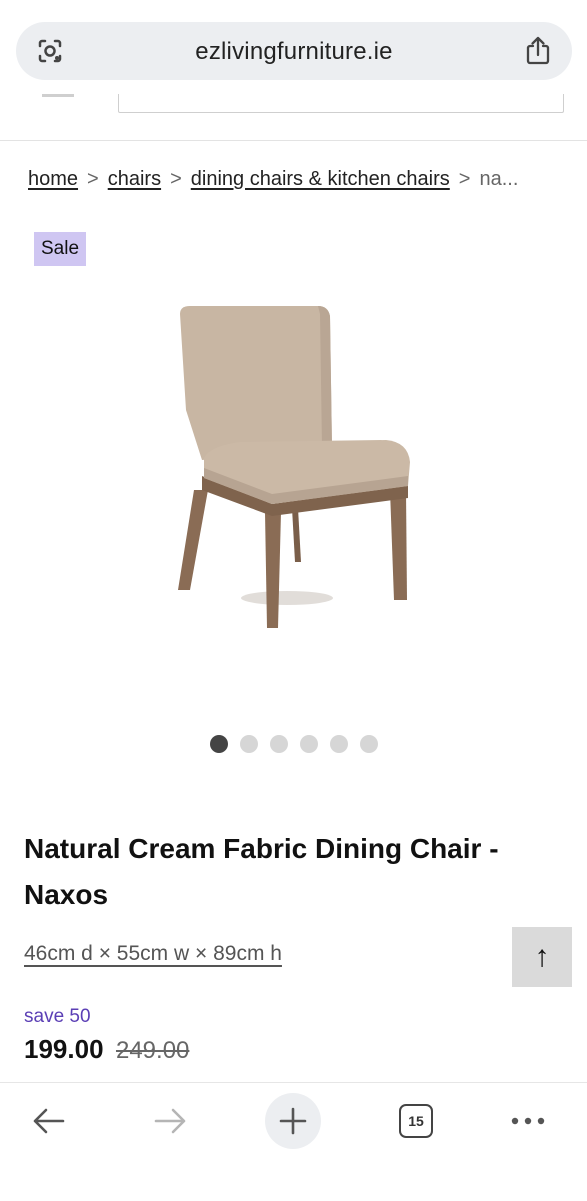 This screenshot has width=587, height=1201. I want to click on arrow-left-icon, so click(49, 1121).